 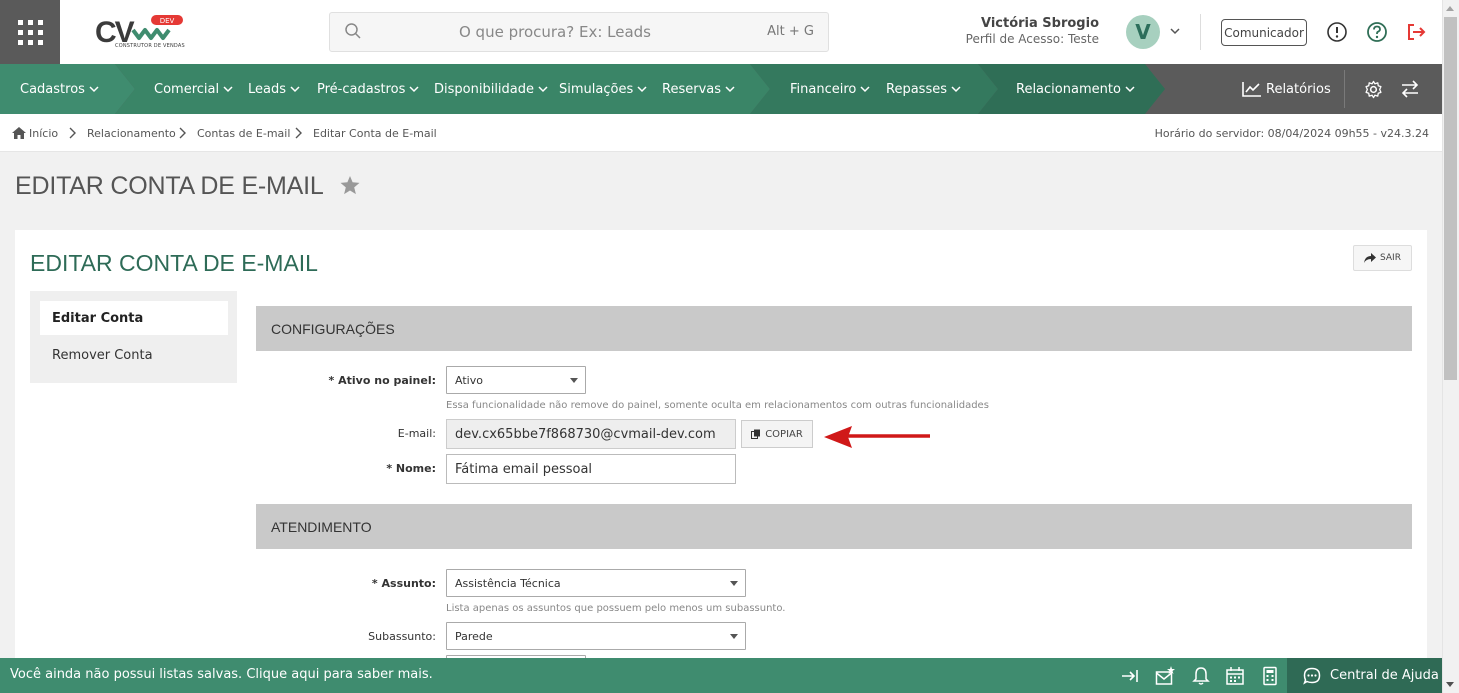 I want to click on breadcrumb-home: Início, so click(x=43, y=133).